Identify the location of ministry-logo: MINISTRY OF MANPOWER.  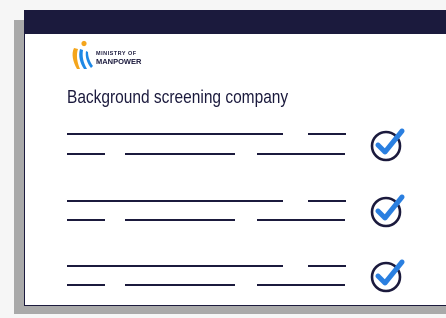
(117, 57).